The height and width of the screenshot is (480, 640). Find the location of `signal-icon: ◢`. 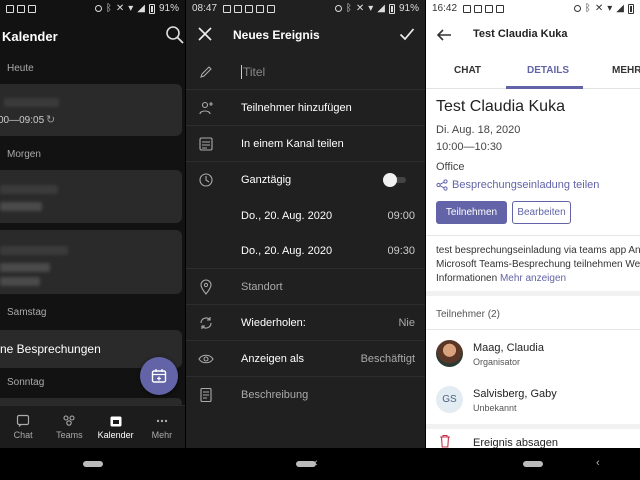

signal-icon: ◢ is located at coordinates (141, 8).